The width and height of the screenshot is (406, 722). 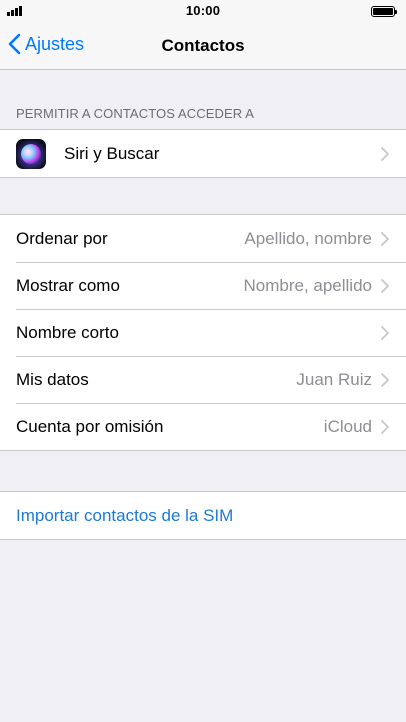 I want to click on display-order-row: Mostrar como Nombre, apellido, so click(x=203, y=285).